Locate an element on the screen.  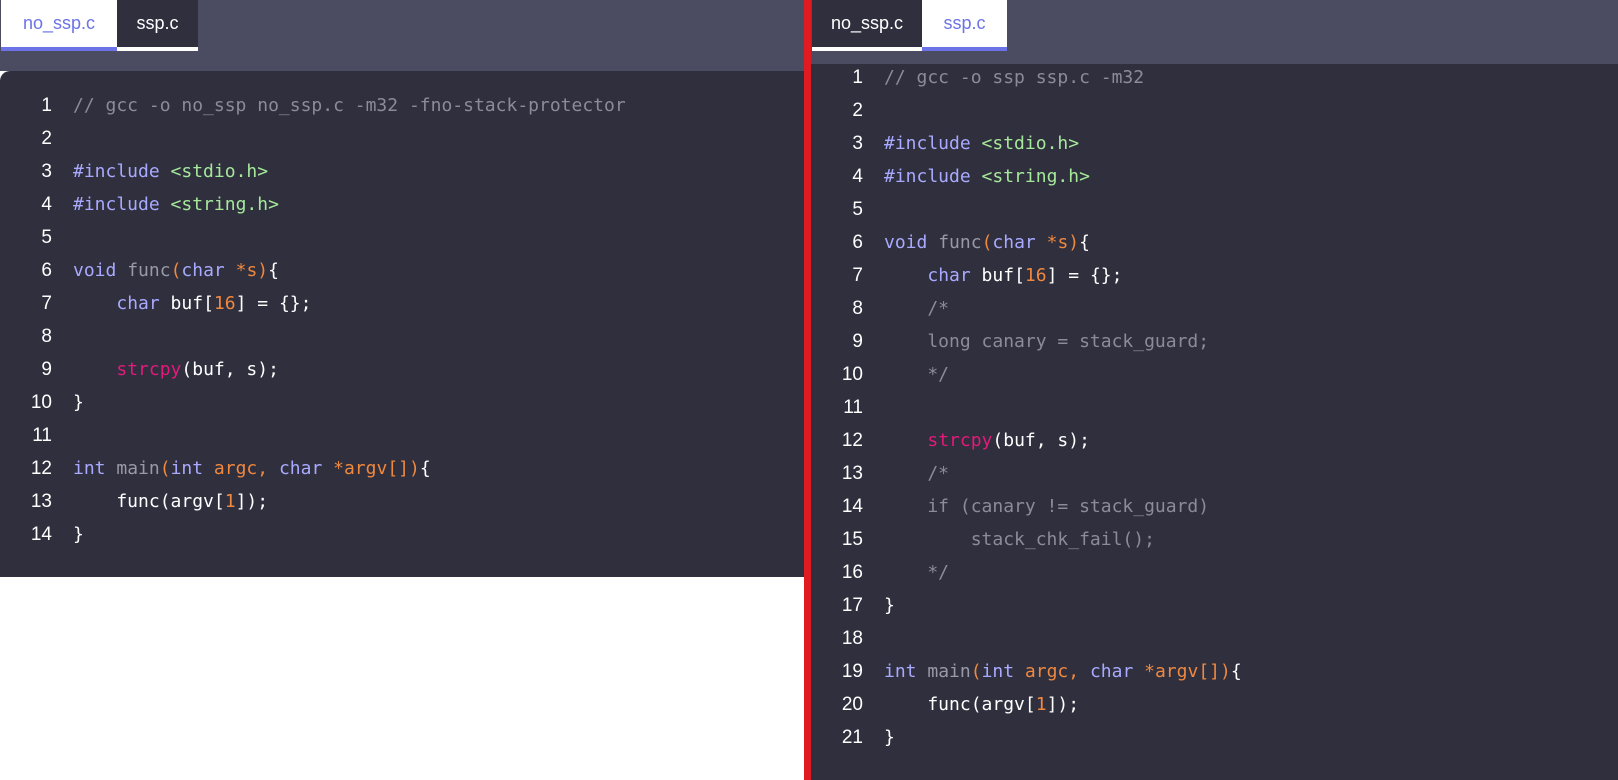
code-text: func(argv[1]); is located at coordinates (170, 502).